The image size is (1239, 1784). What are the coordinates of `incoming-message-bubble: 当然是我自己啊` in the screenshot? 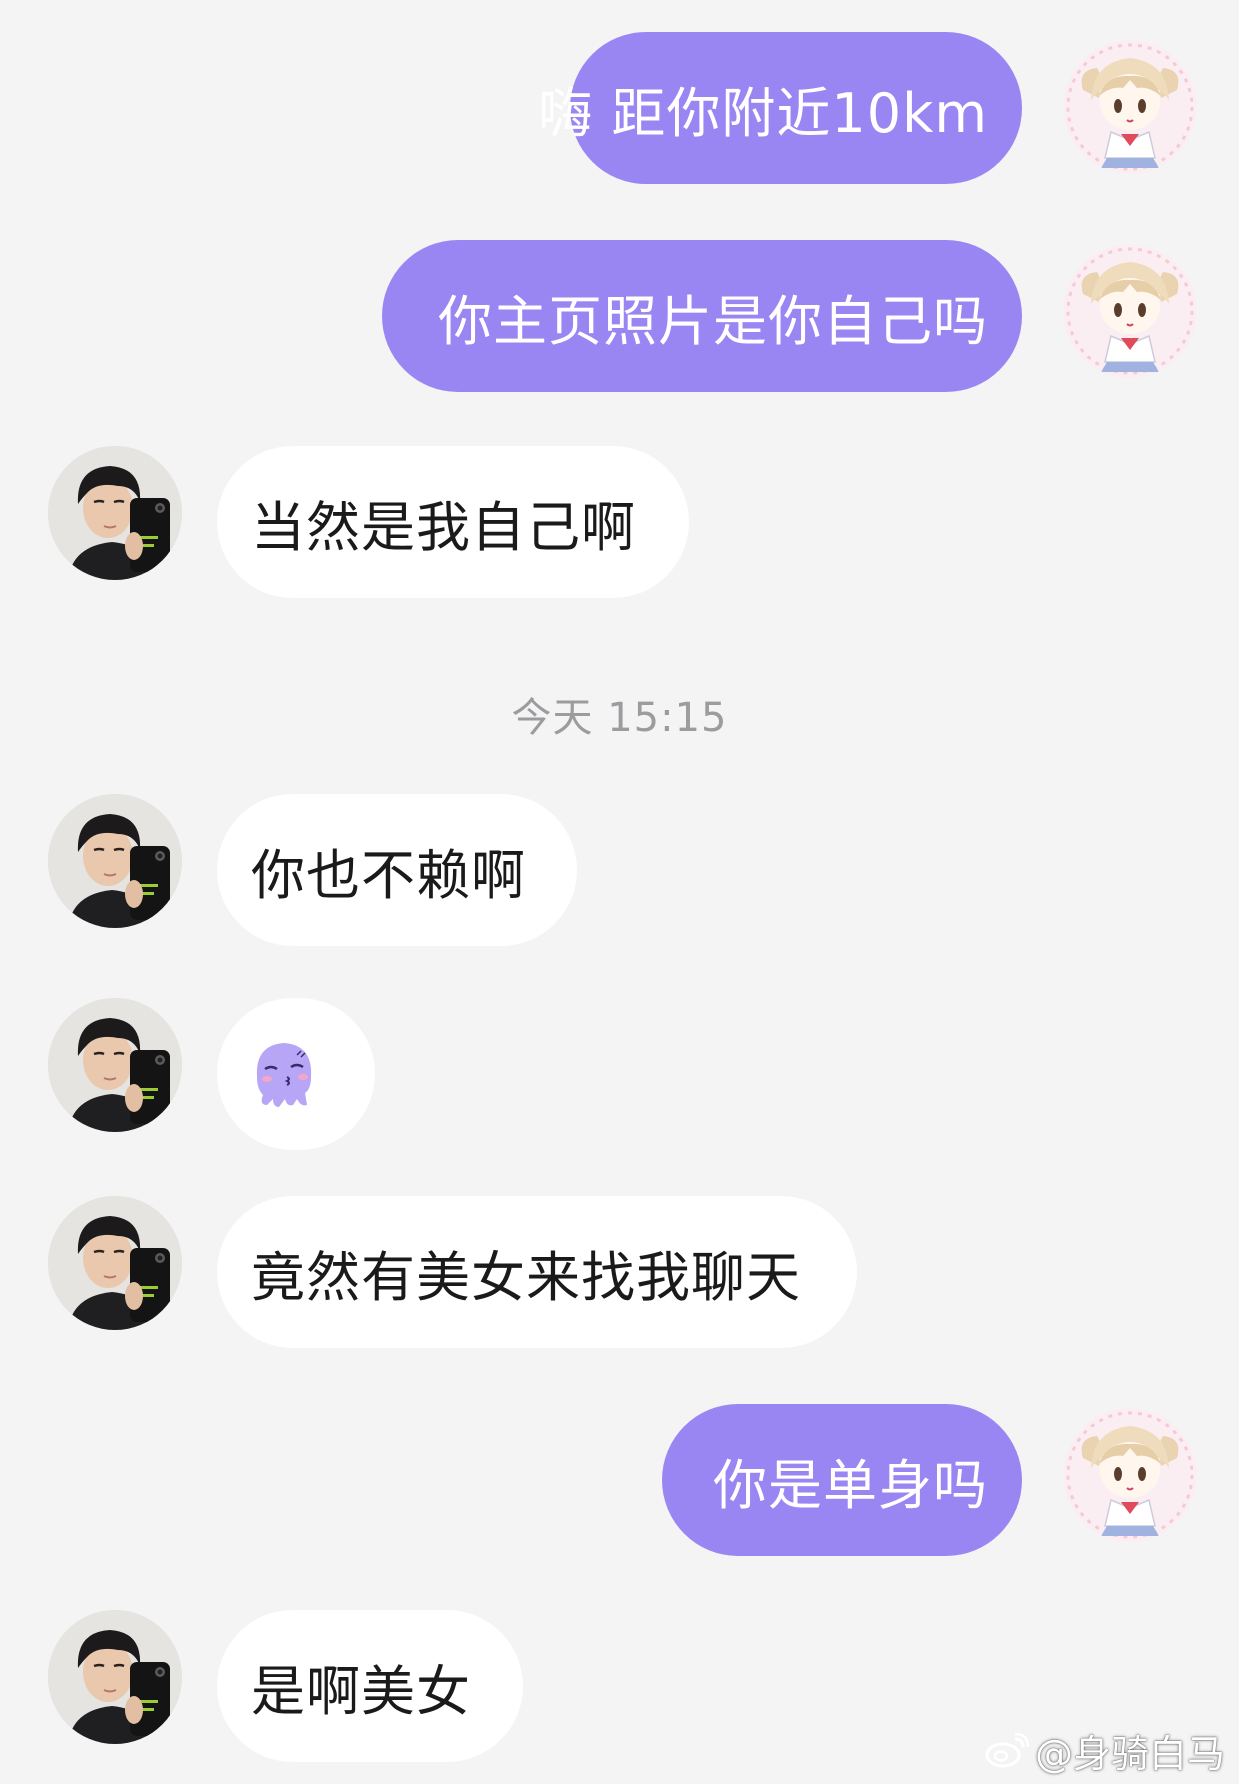 It's located at (453, 522).